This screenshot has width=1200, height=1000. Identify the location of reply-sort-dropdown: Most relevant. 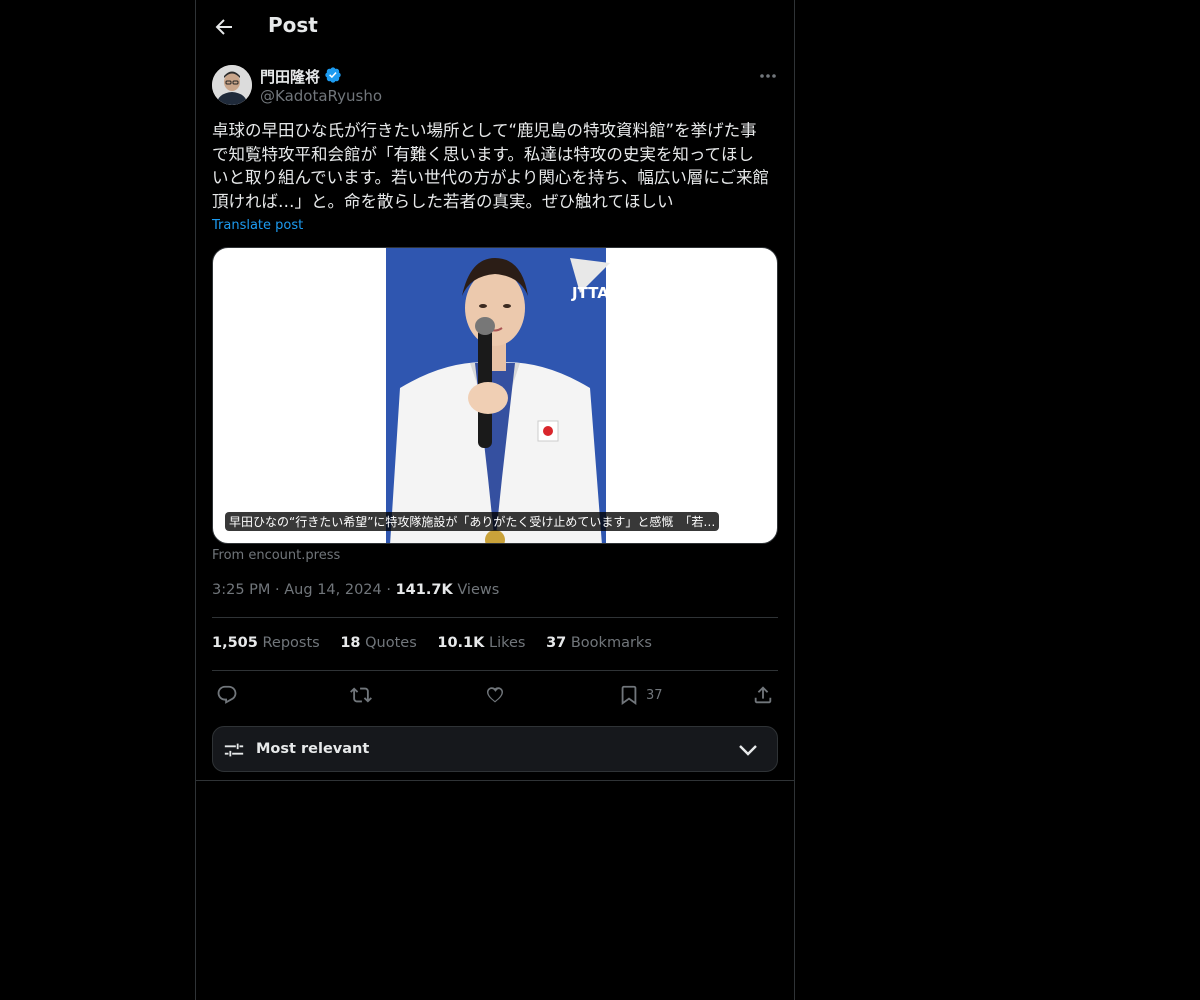
(495, 749).